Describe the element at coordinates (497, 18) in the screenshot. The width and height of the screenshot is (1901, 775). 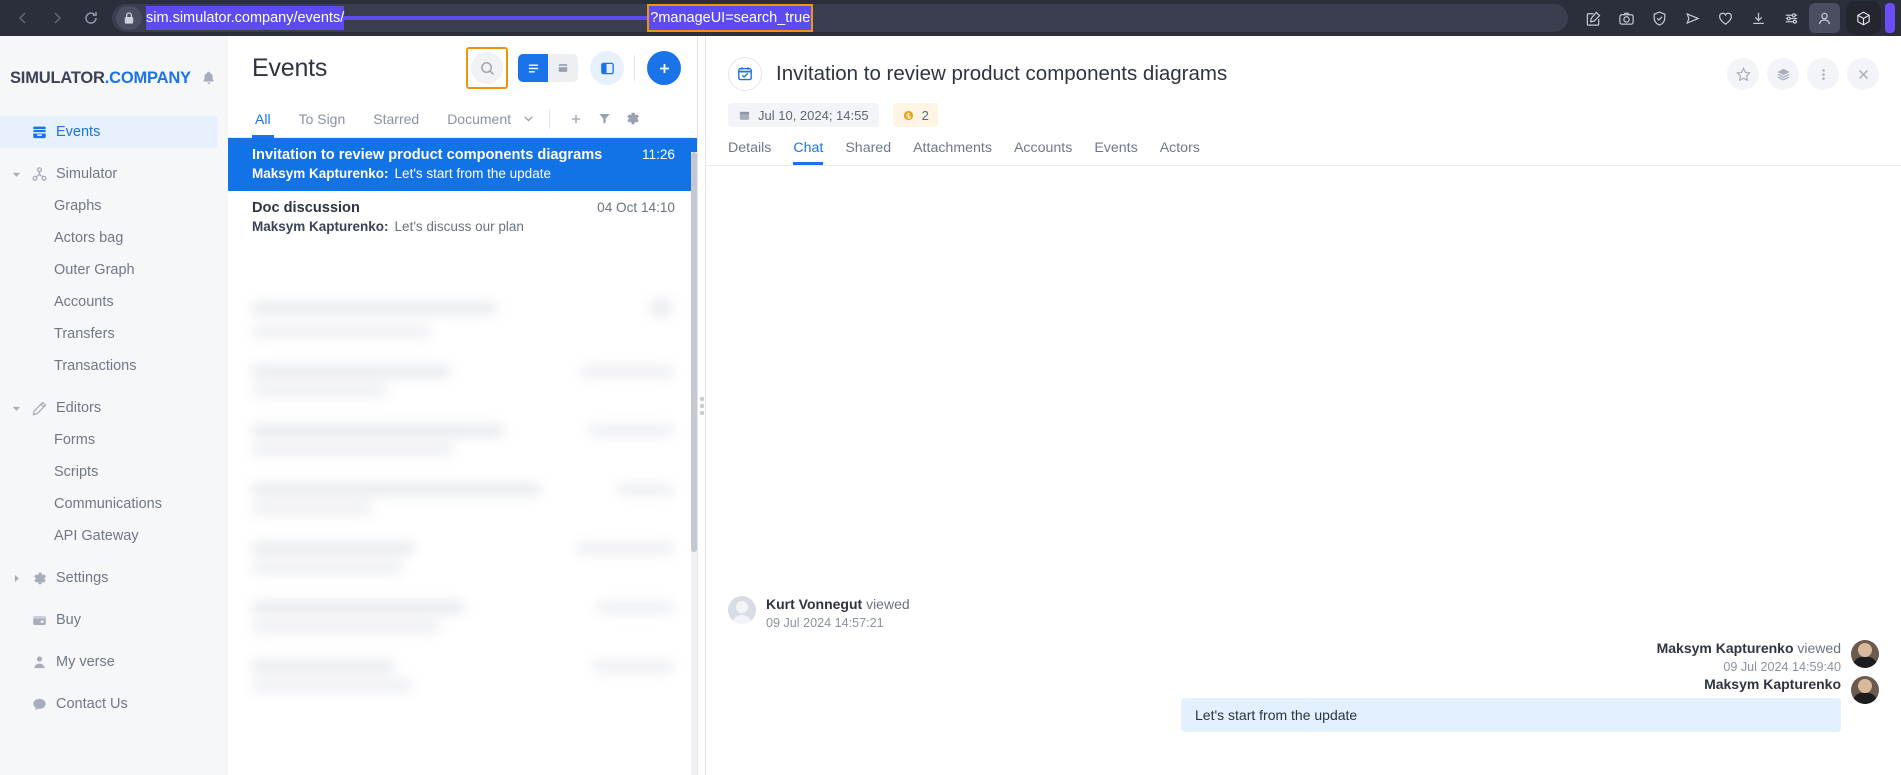
I see `url-middle-selected` at that location.